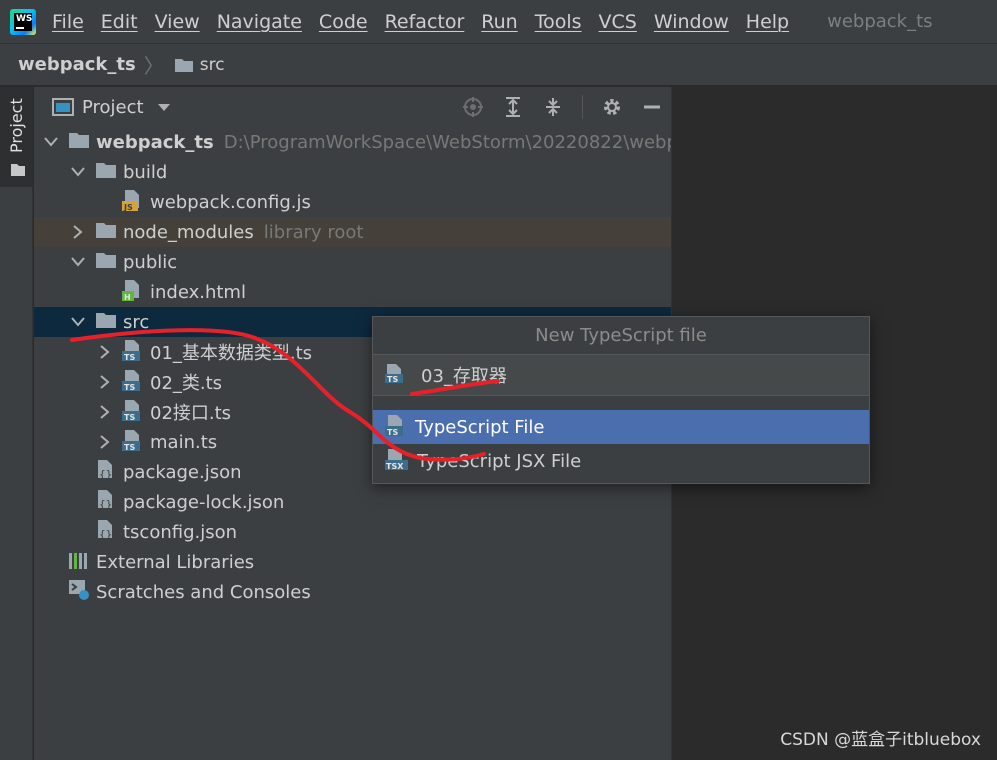 The width and height of the screenshot is (997, 760). Describe the element at coordinates (177, 22) in the screenshot. I see `menu-view: View` at that location.